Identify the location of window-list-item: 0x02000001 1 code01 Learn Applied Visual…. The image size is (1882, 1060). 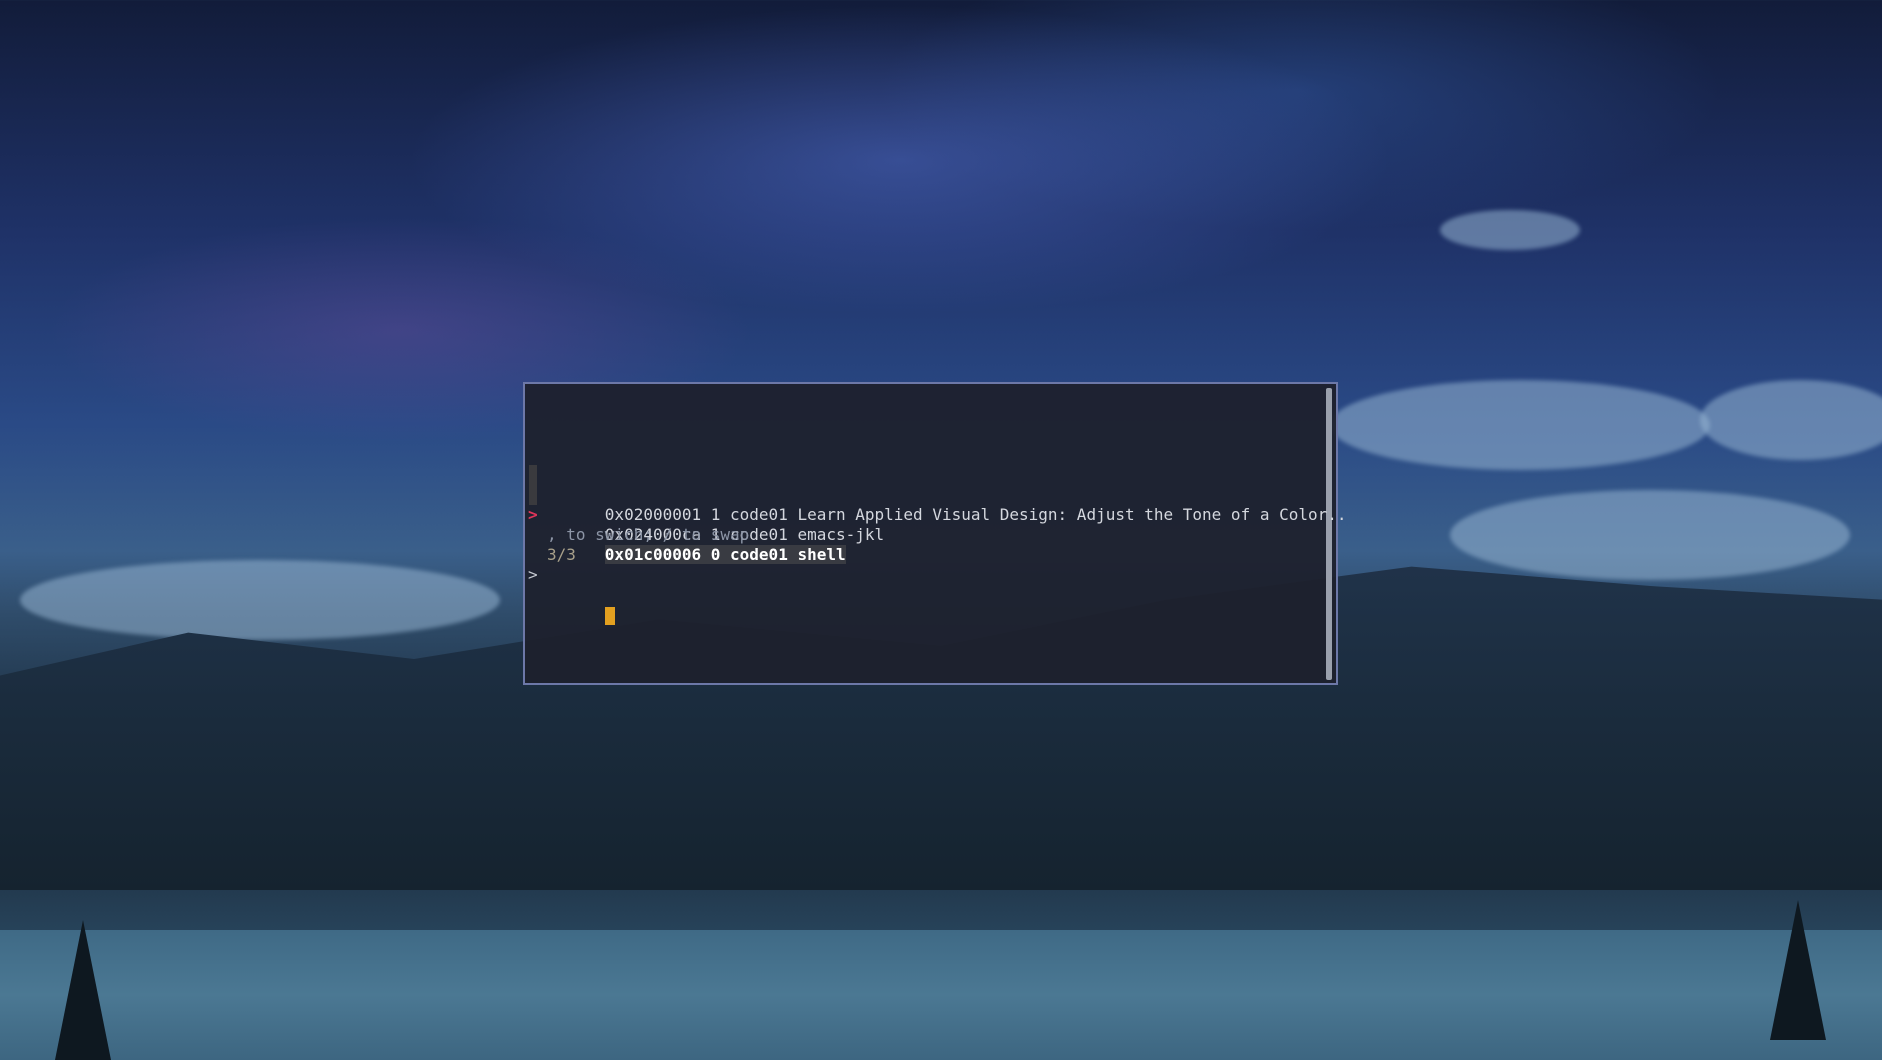
(936, 494).